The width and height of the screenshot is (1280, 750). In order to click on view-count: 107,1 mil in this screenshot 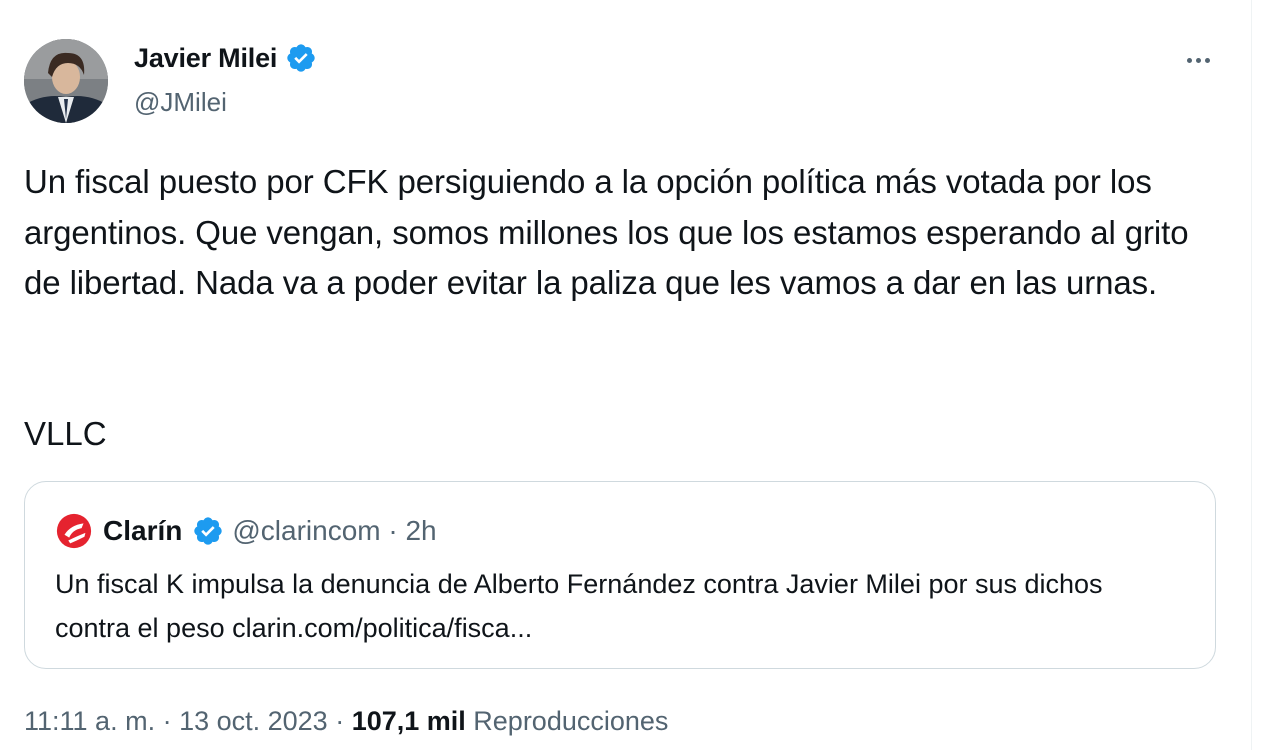, I will do `click(408, 721)`.